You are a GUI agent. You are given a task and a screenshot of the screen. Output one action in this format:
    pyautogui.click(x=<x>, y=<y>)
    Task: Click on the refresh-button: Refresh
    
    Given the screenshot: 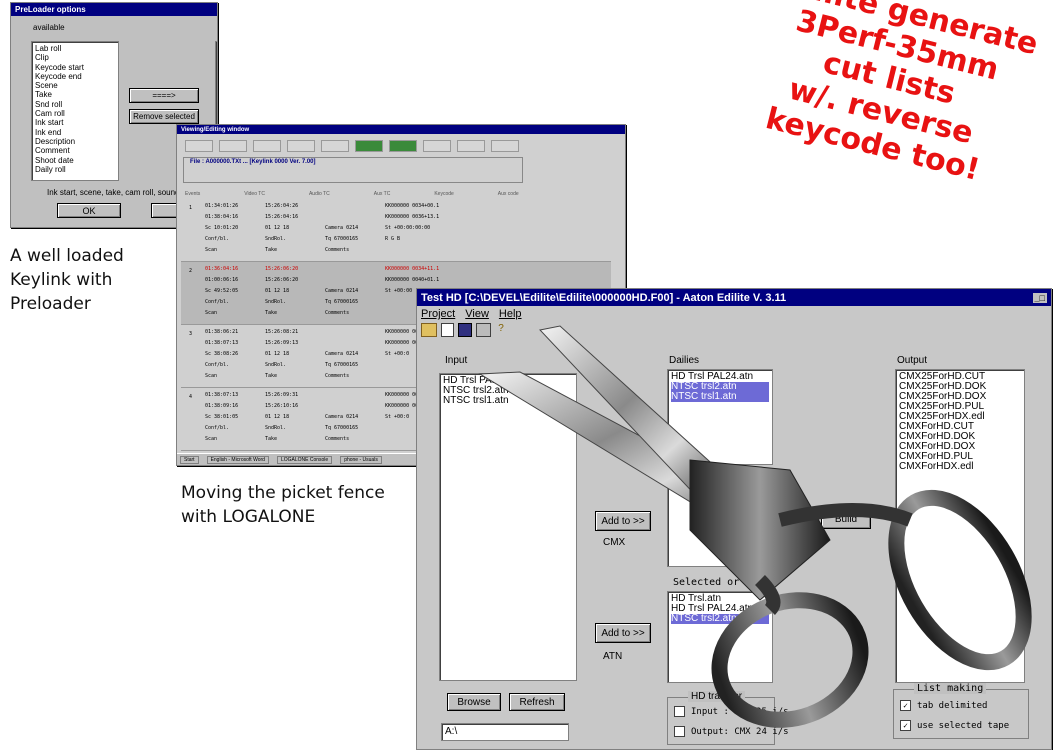 What is the action you would take?
    pyautogui.click(x=537, y=702)
    